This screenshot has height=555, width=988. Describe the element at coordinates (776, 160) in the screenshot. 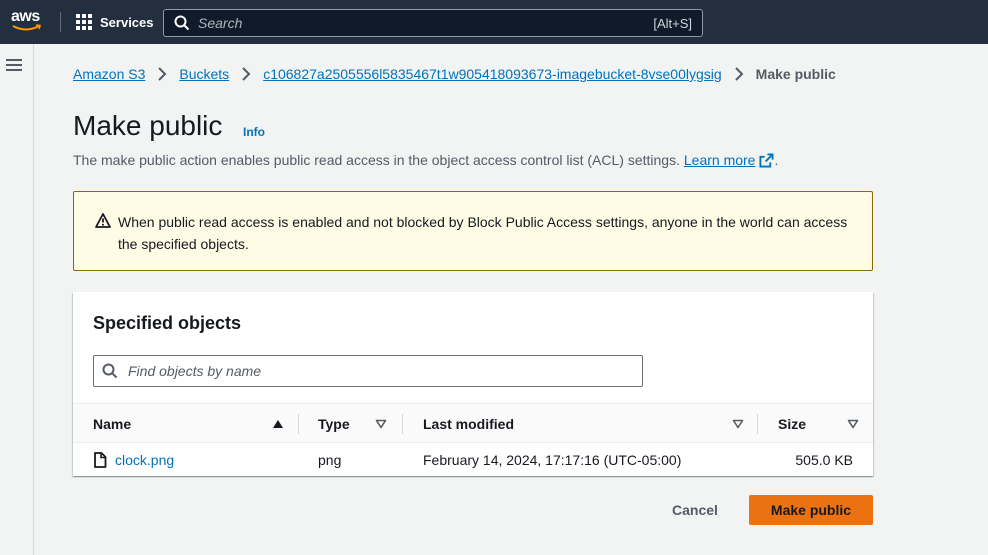

I see `description-end: .` at that location.